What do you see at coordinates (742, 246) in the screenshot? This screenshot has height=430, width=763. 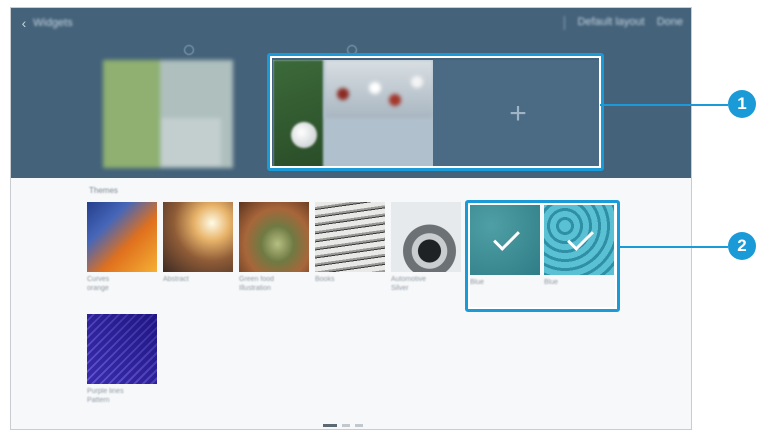 I see `callout-badge-2: 2` at bounding box center [742, 246].